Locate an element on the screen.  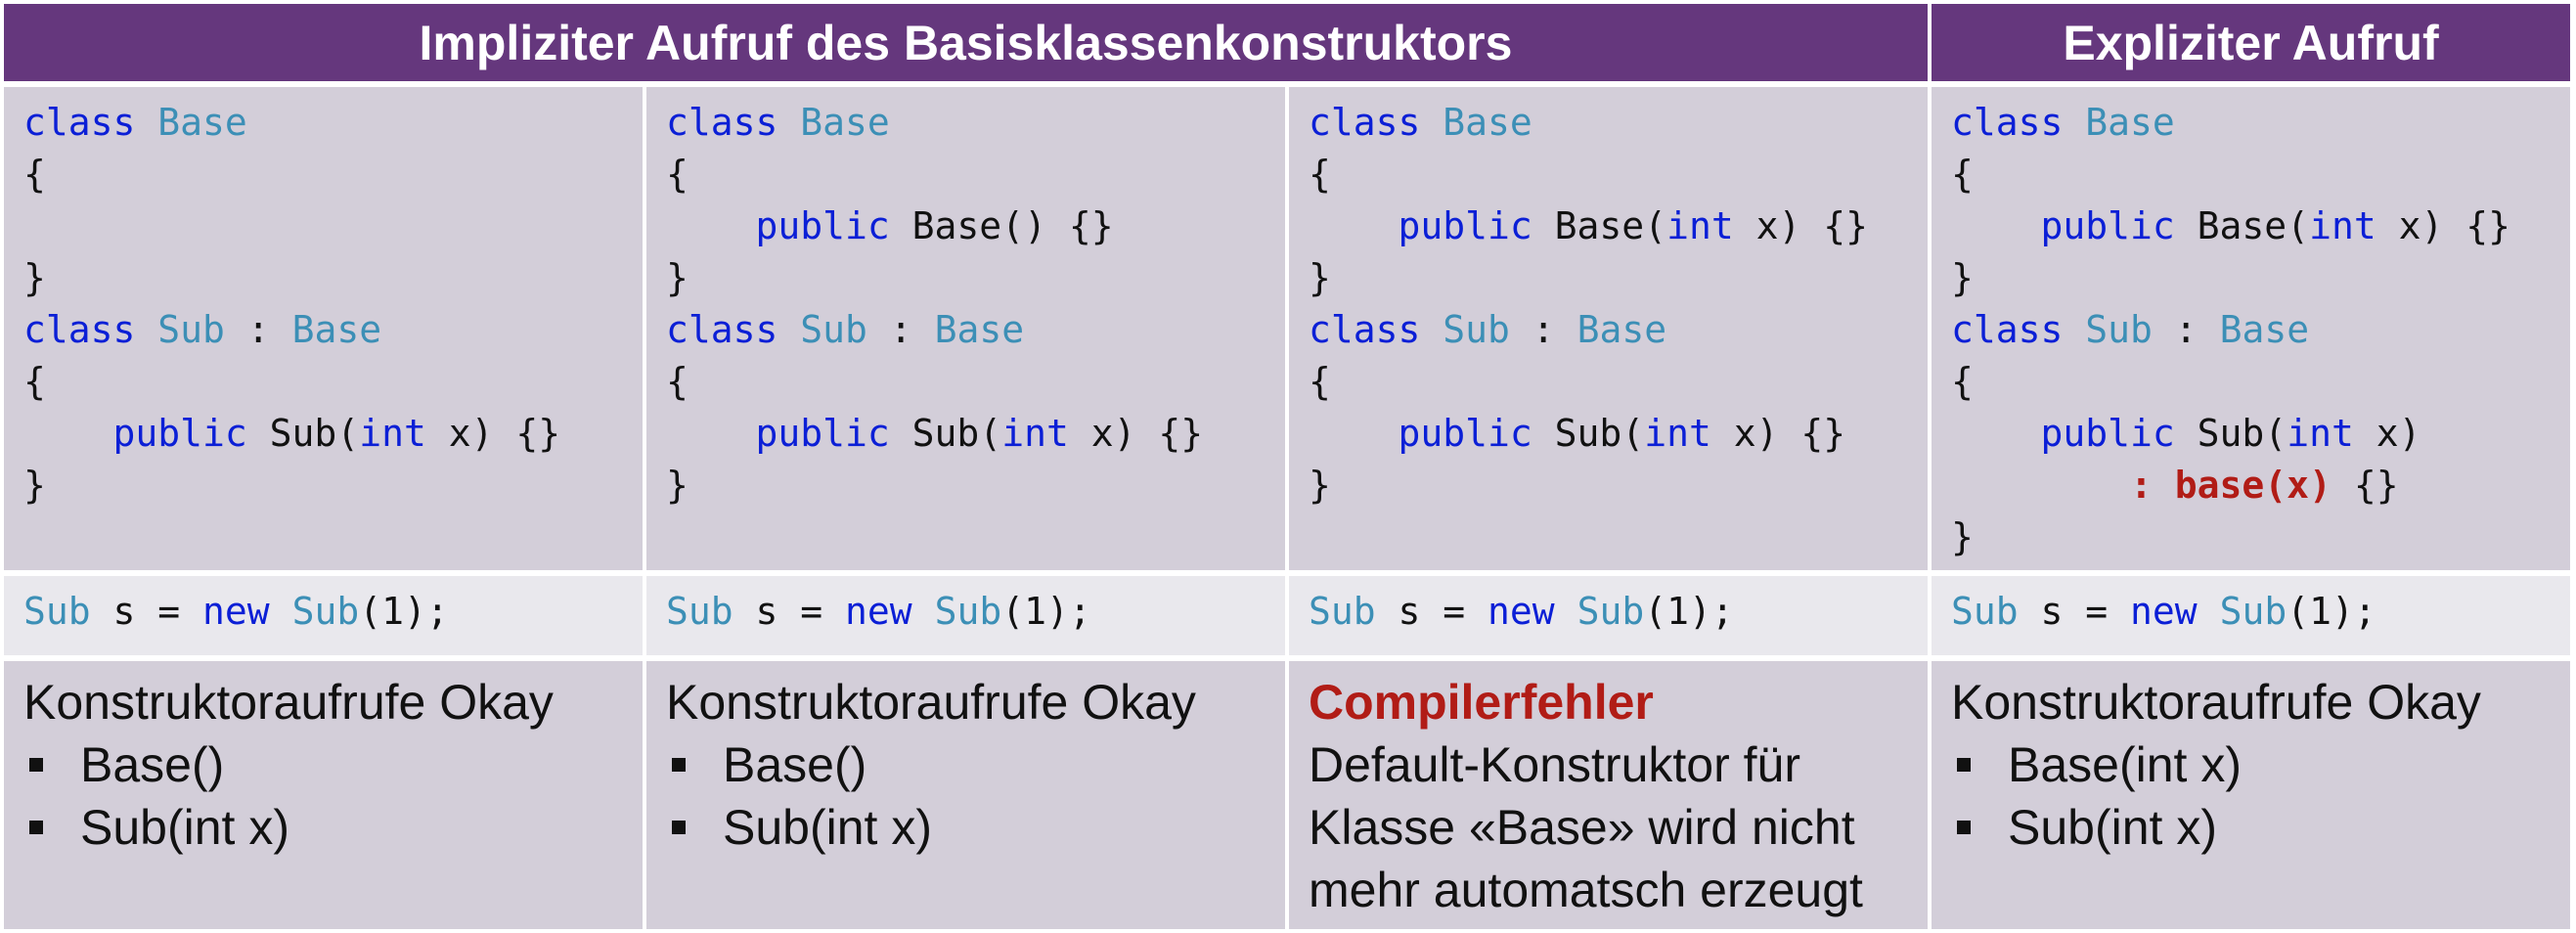
code-text: {} is located at coordinates (2365, 485).